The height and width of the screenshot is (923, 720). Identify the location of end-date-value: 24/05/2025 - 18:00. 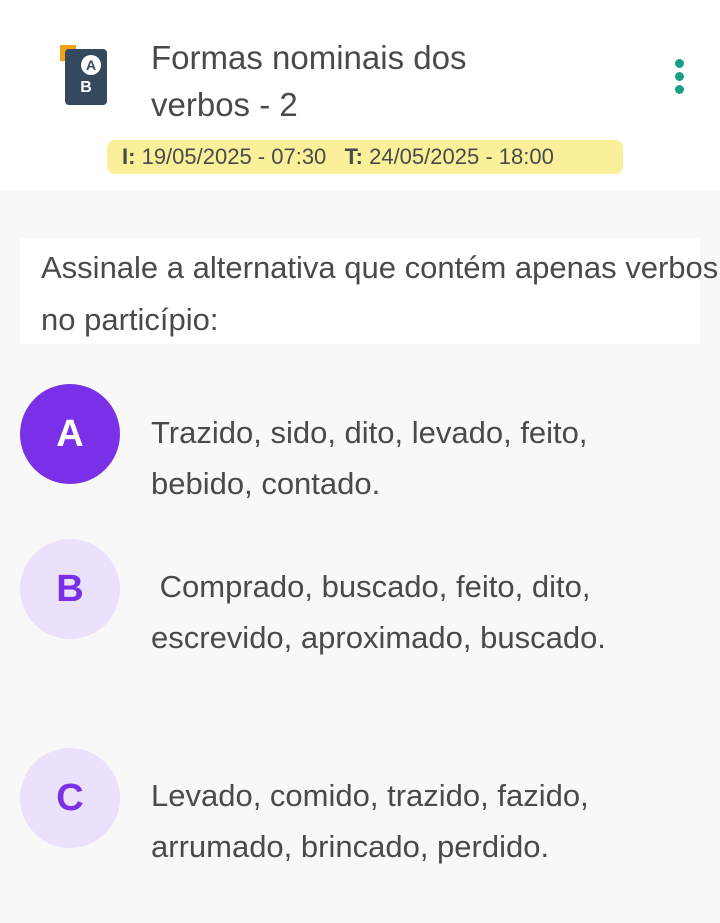
(461, 156).